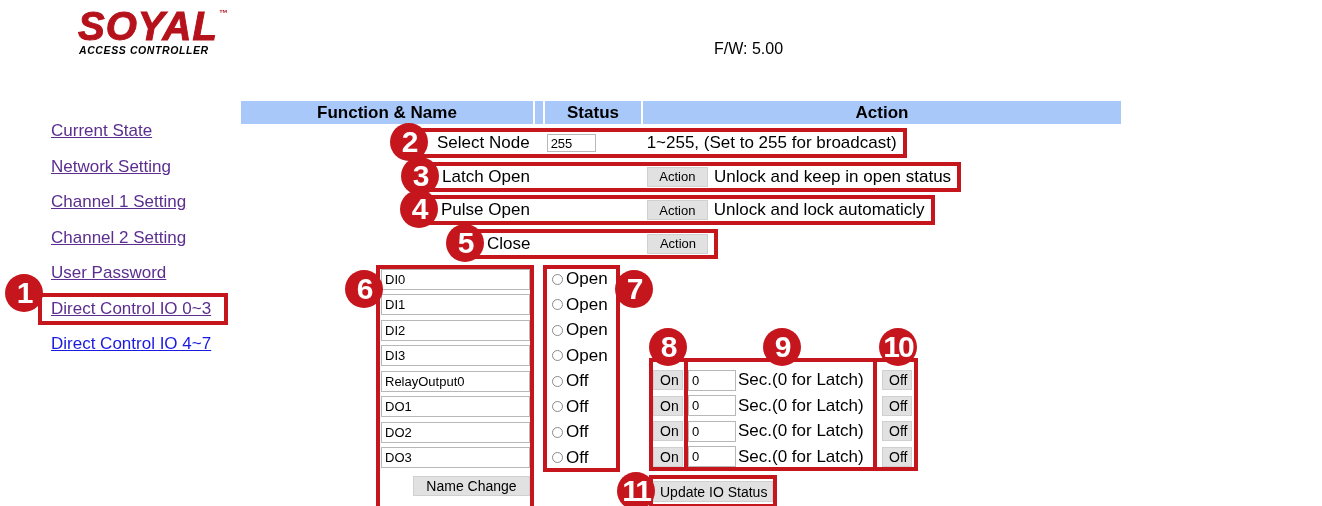 Image resolution: width=1322 pixels, height=506 pixels. I want to click on node-hint: 1~255, (Set to 255 for broadcast), so click(771, 143).